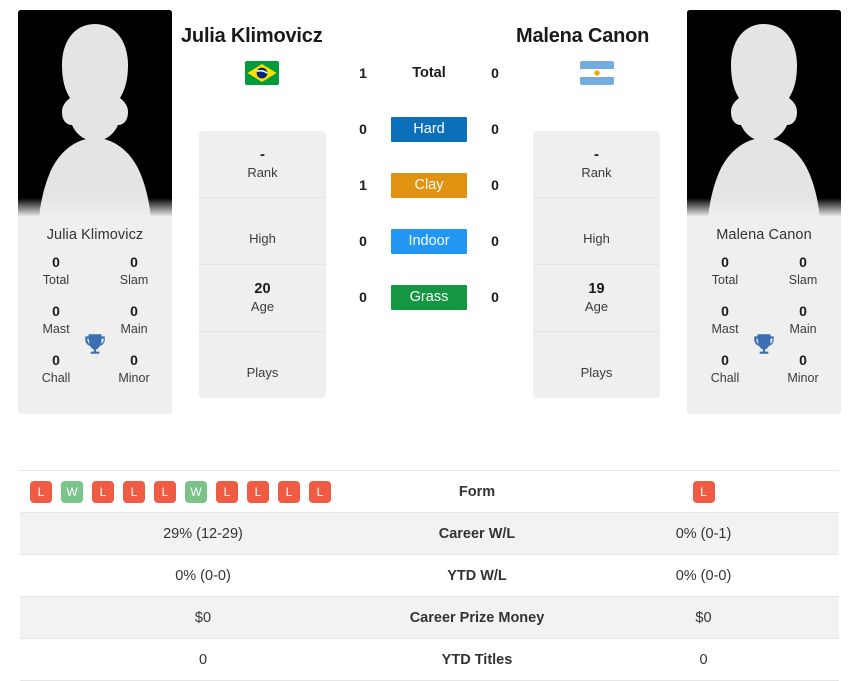 This screenshot has width=859, height=681. Describe the element at coordinates (764, 235) in the screenshot. I see `player-card-name-right: Malena Canon` at that location.